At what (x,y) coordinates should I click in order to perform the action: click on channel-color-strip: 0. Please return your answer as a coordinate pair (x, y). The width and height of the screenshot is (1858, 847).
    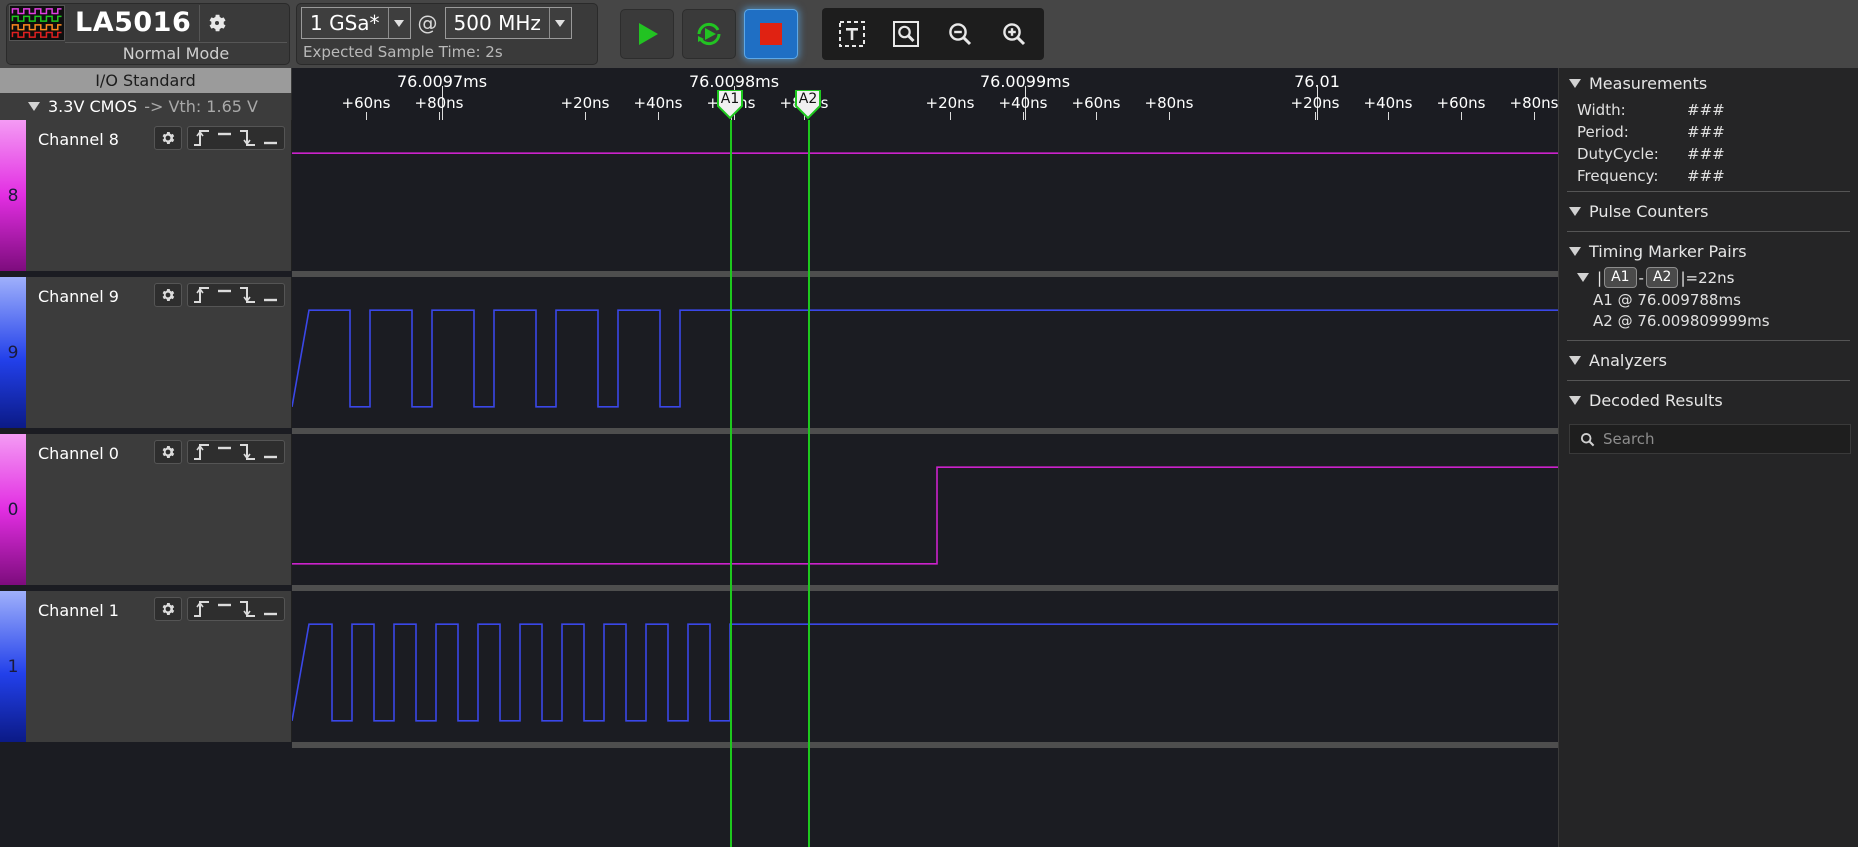
    Looking at the image, I should click on (13, 509).